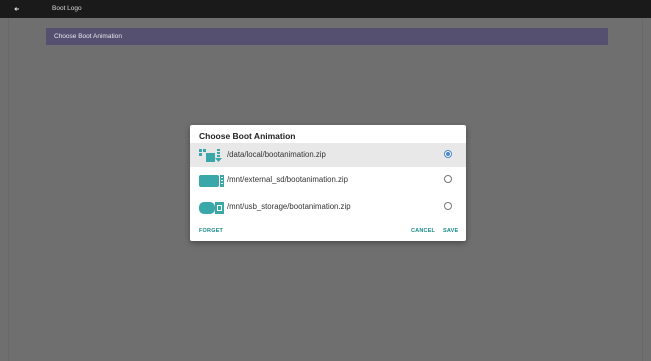 The height and width of the screenshot is (361, 651). I want to click on forget-button: FORGET, so click(211, 231).